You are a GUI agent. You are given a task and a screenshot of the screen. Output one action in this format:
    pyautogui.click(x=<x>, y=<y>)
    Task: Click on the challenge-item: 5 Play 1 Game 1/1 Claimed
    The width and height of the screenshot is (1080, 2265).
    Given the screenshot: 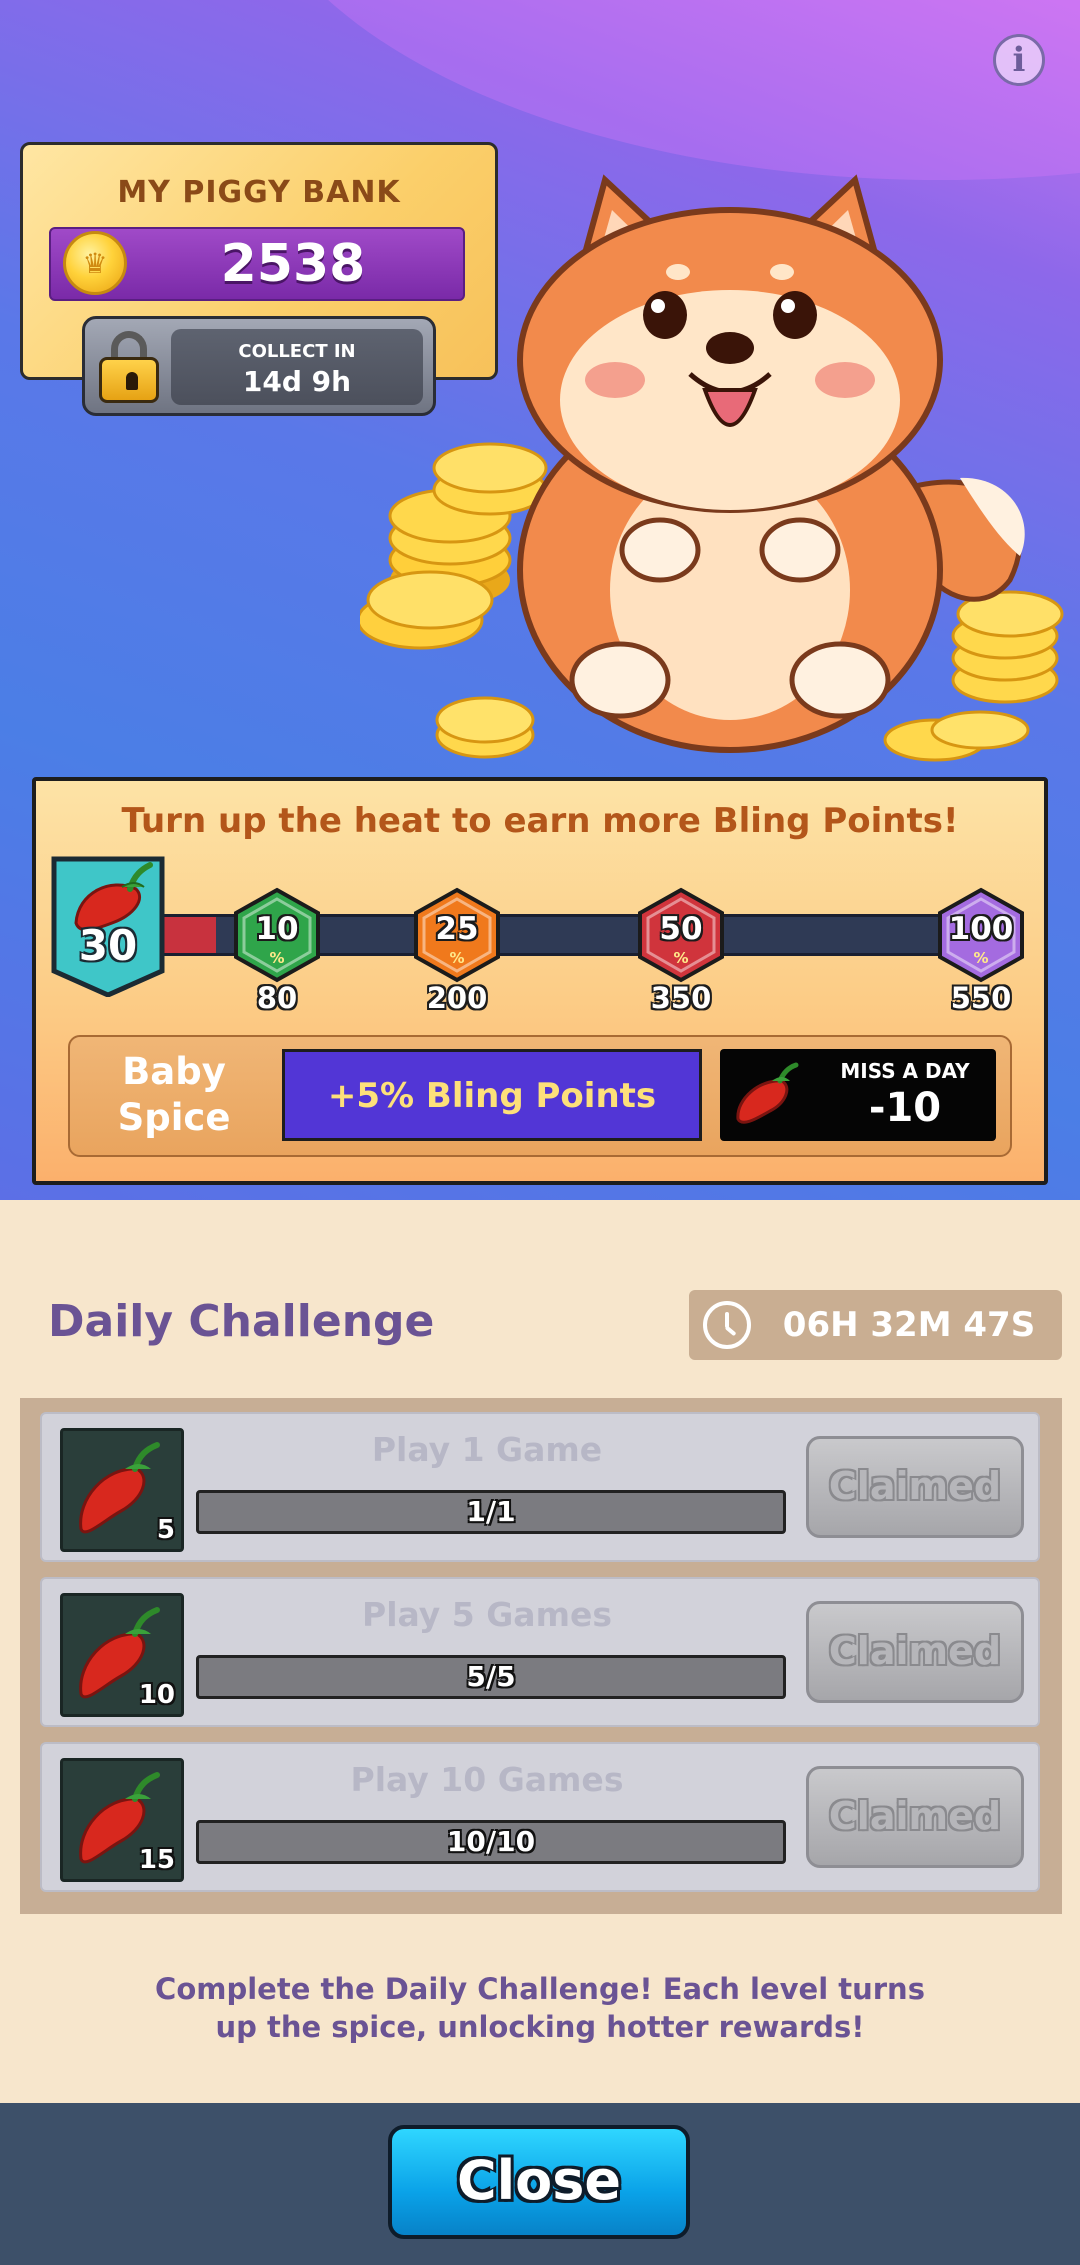 What is the action you would take?
    pyautogui.click(x=540, y=1487)
    